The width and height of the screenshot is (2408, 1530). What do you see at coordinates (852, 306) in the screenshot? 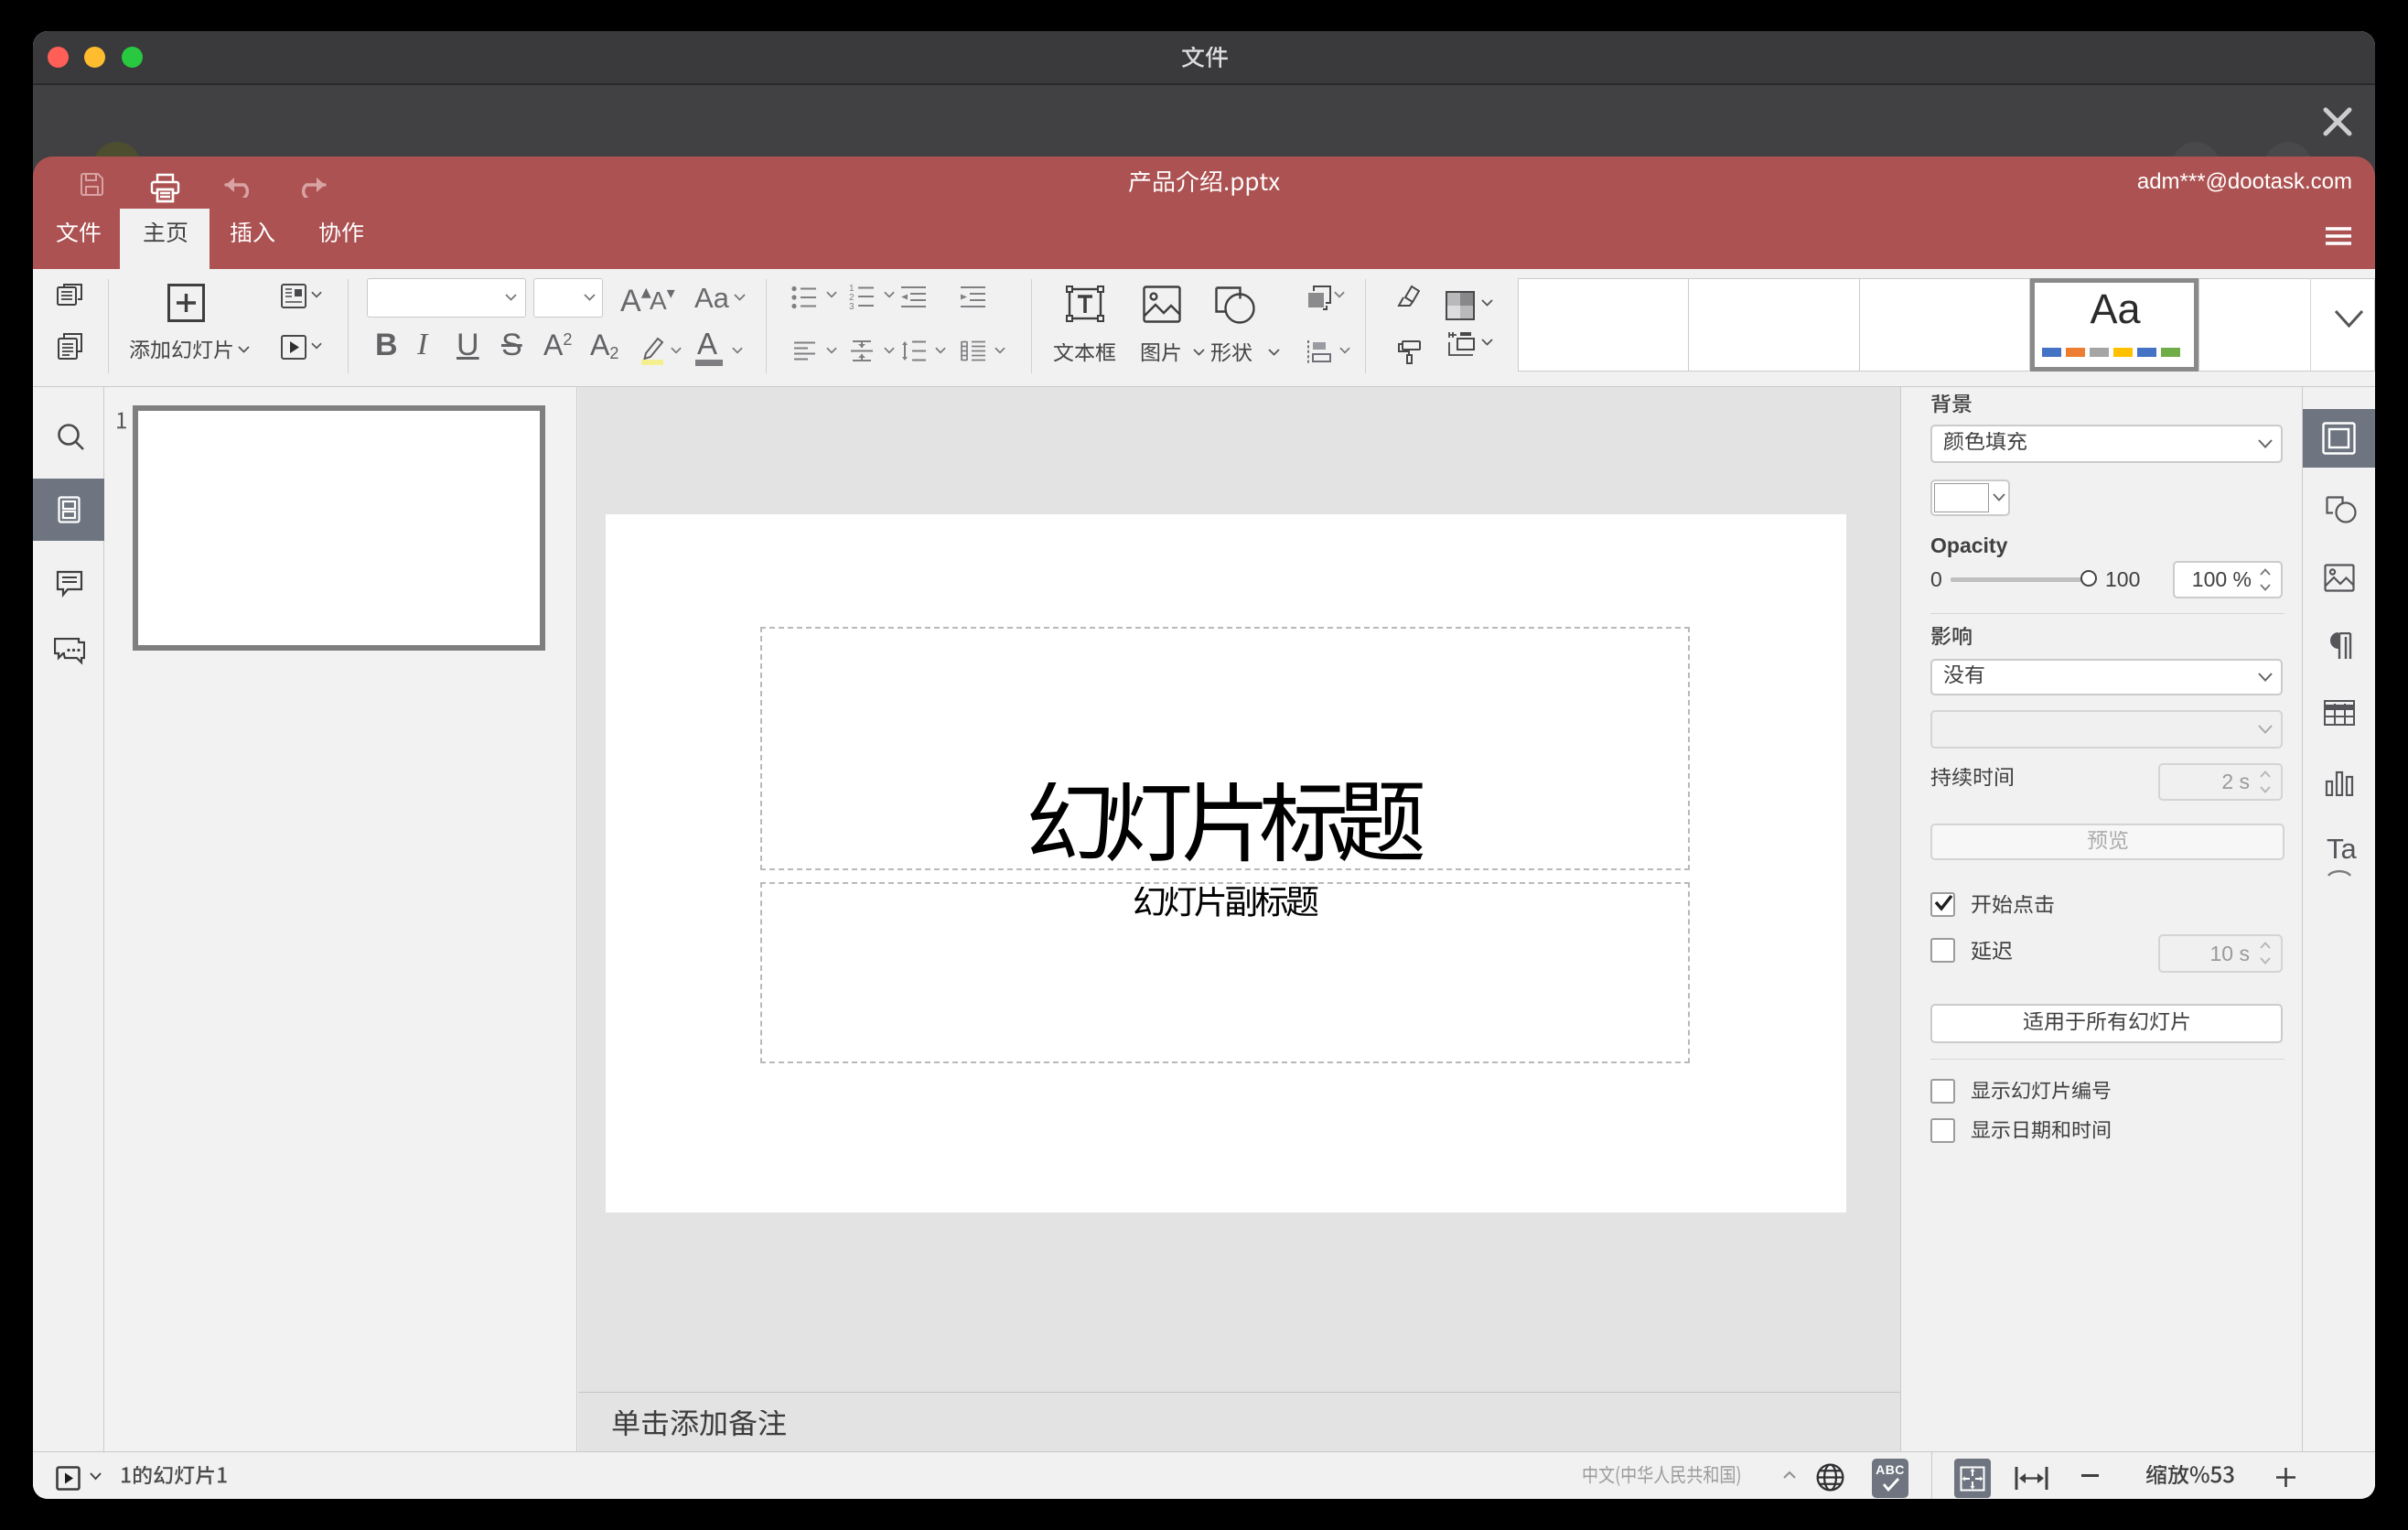
I see `svg-text: 3` at bounding box center [852, 306].